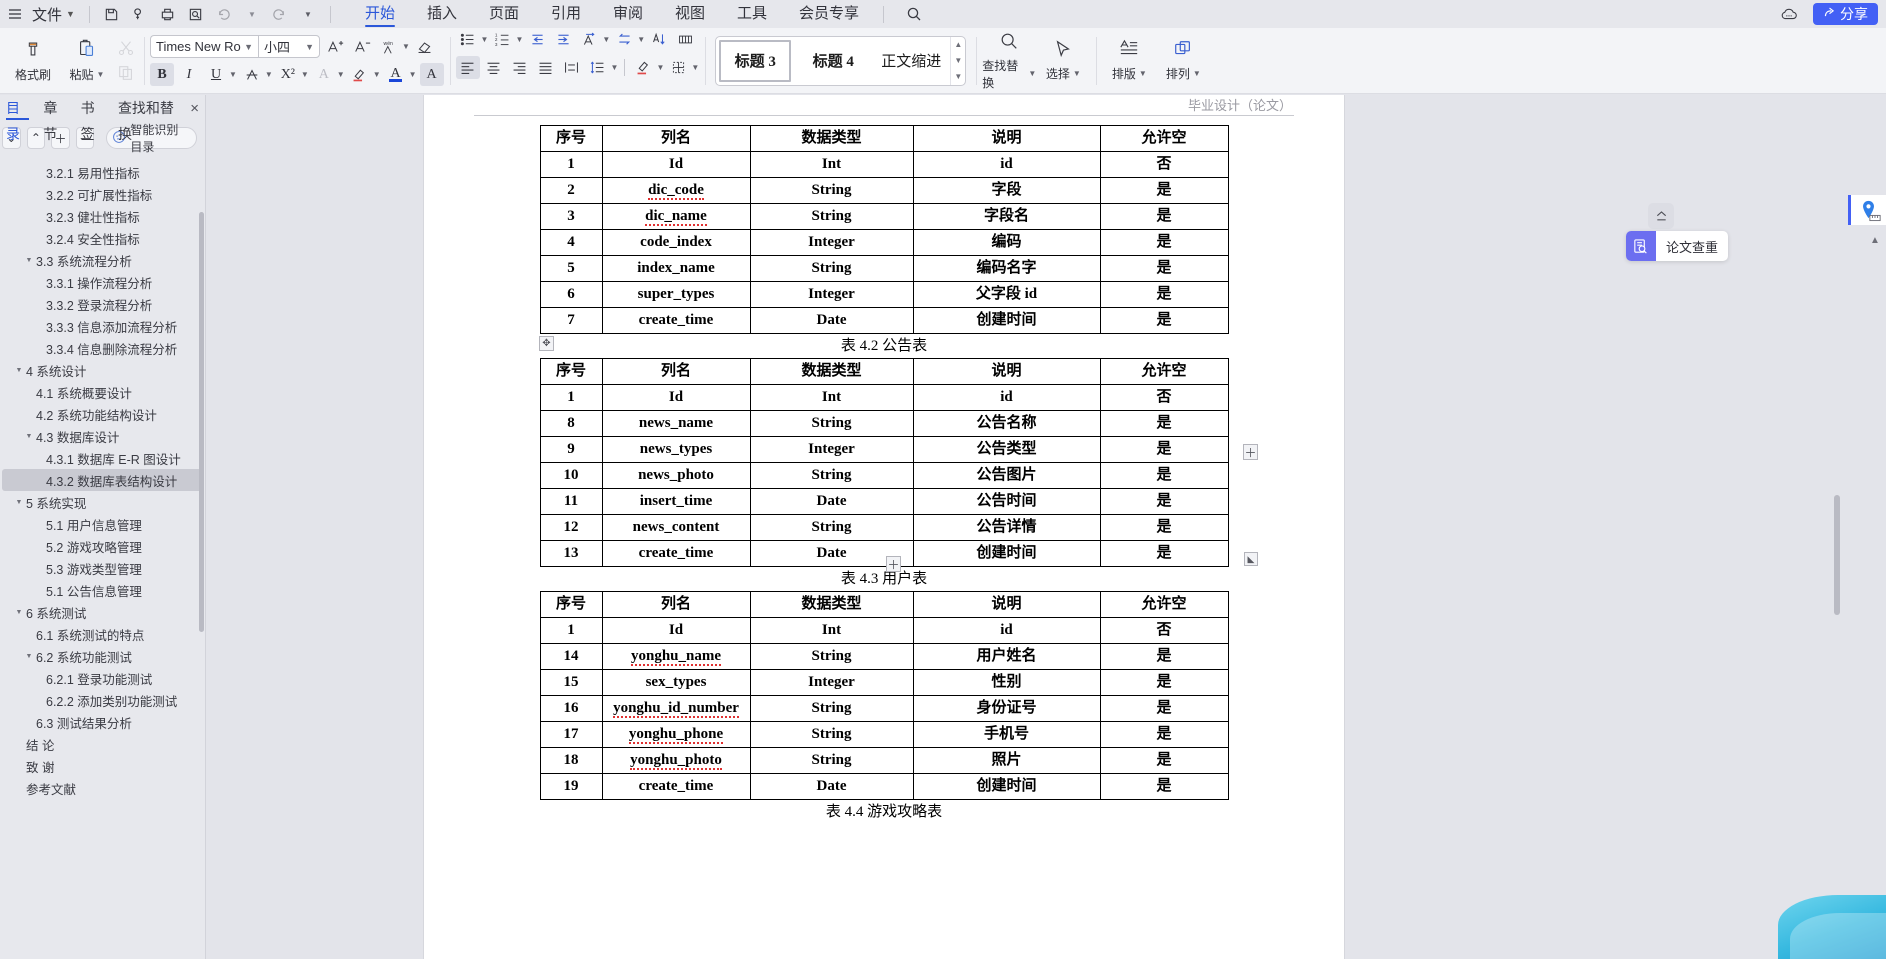 This screenshot has height=959, width=1886. Describe the element at coordinates (893, 564) in the screenshot. I see `table-add-row-handle: ＋` at that location.